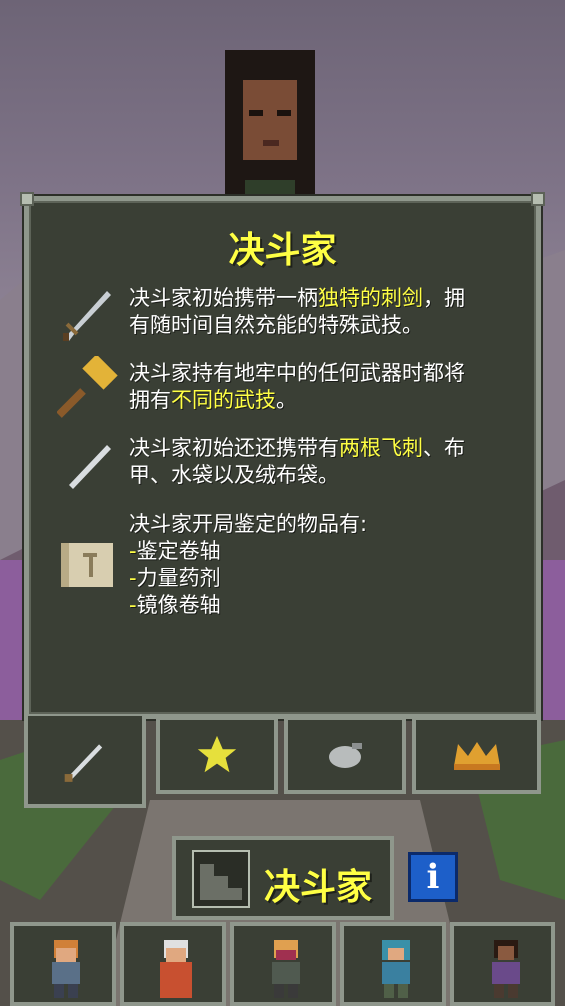  Describe the element at coordinates (221, 879) in the screenshot. I see `stairs-icon` at that location.